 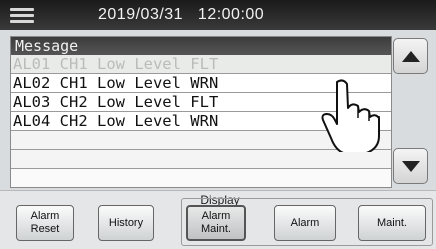 I want to click on message-header: Message, so click(x=201, y=46).